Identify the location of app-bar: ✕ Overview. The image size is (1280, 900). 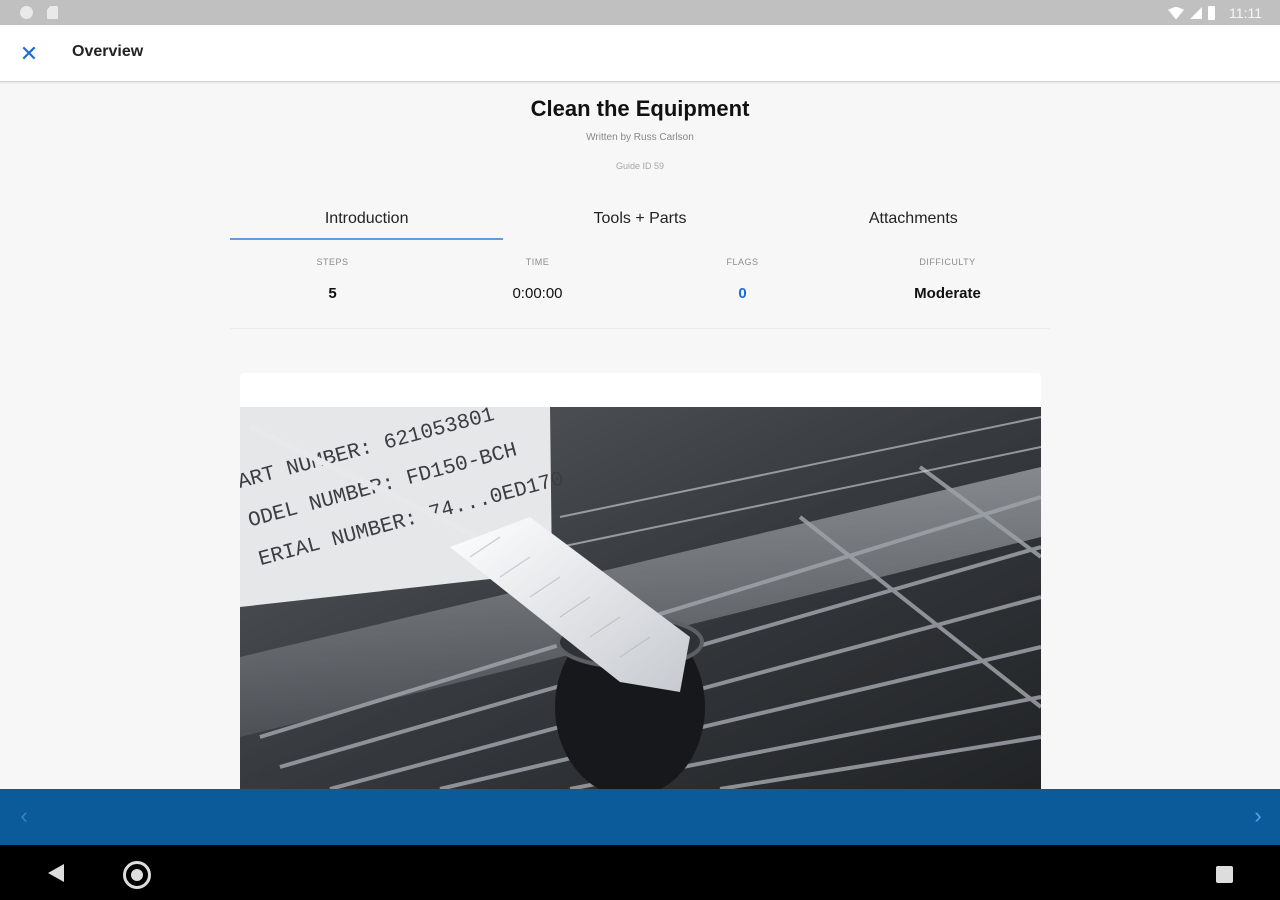
(640, 53).